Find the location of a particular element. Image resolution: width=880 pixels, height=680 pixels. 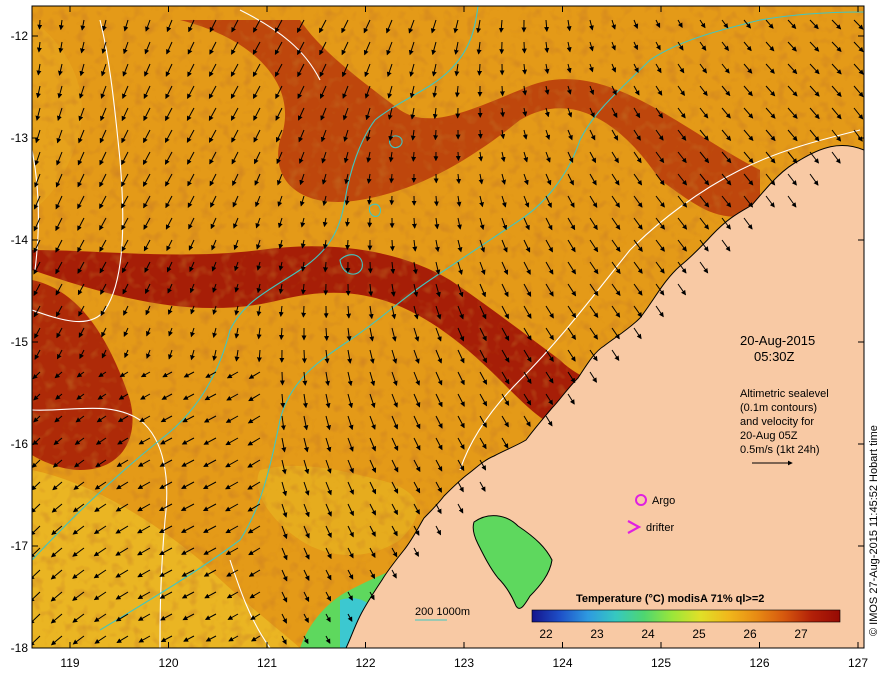

colorbar-tick-label: 26 is located at coordinates (750, 634).